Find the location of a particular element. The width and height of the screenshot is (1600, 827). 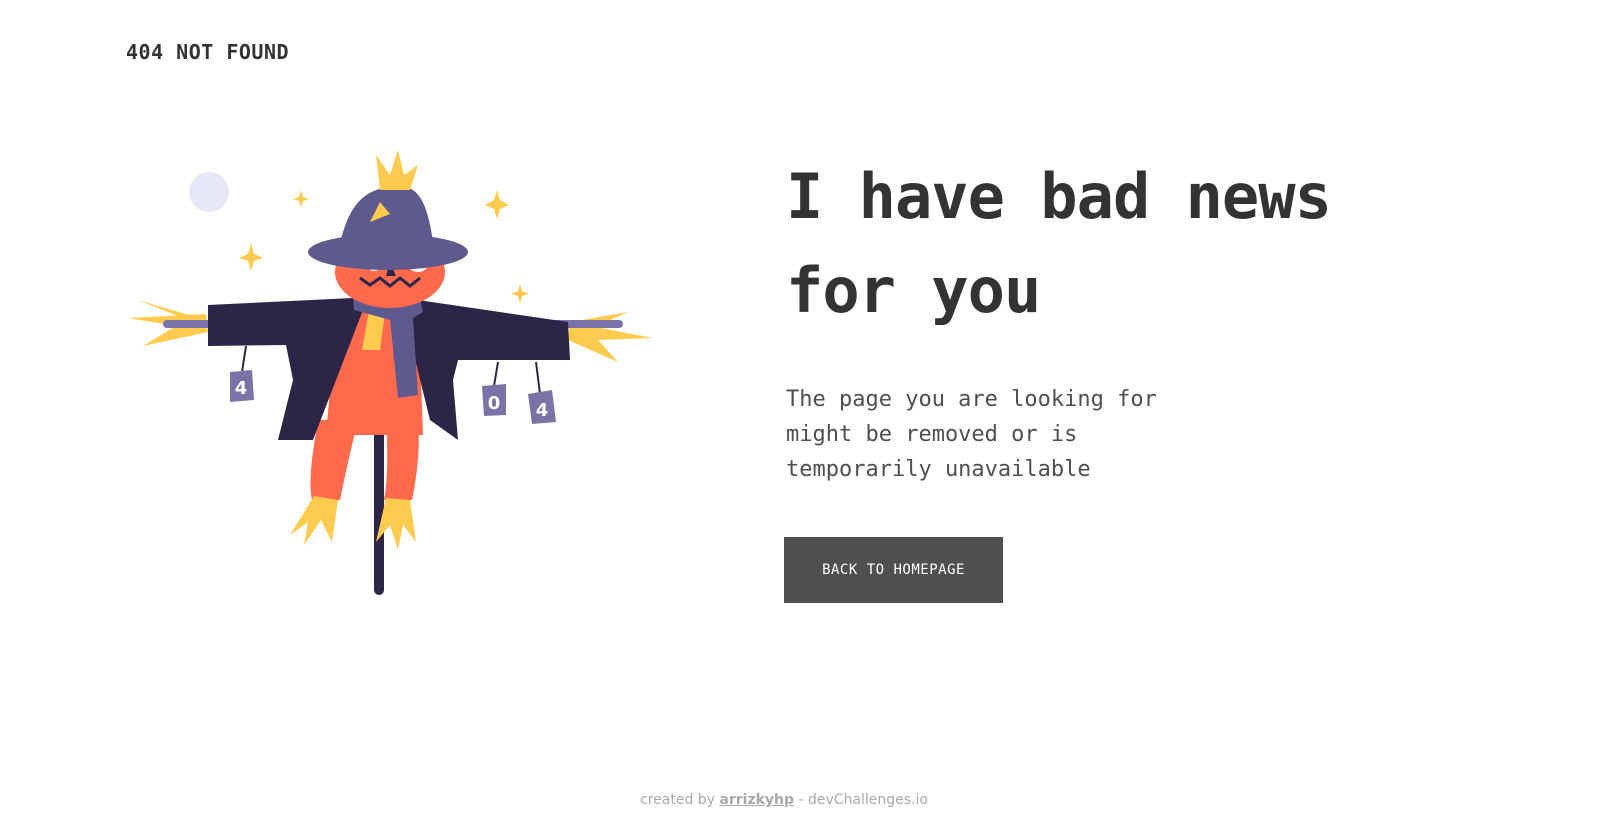

footer-suffix: - devChallenges.io is located at coordinates (863, 800).